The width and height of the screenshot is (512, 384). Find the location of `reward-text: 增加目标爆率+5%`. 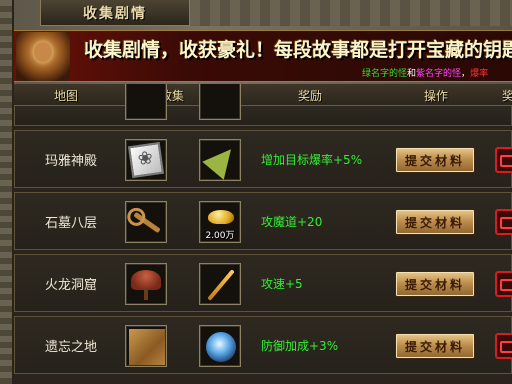

reward-text: 增加目标爆率+5% is located at coordinates (312, 160).